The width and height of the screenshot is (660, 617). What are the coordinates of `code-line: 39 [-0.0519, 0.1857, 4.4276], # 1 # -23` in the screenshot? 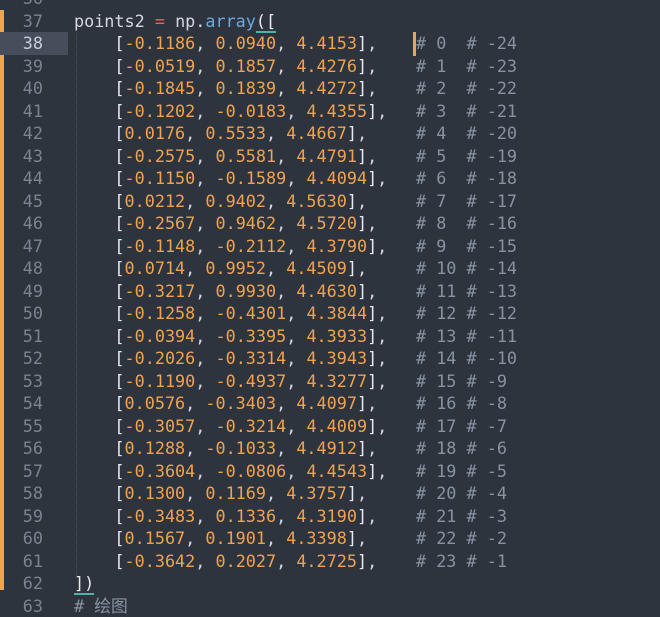 It's located at (330, 66).